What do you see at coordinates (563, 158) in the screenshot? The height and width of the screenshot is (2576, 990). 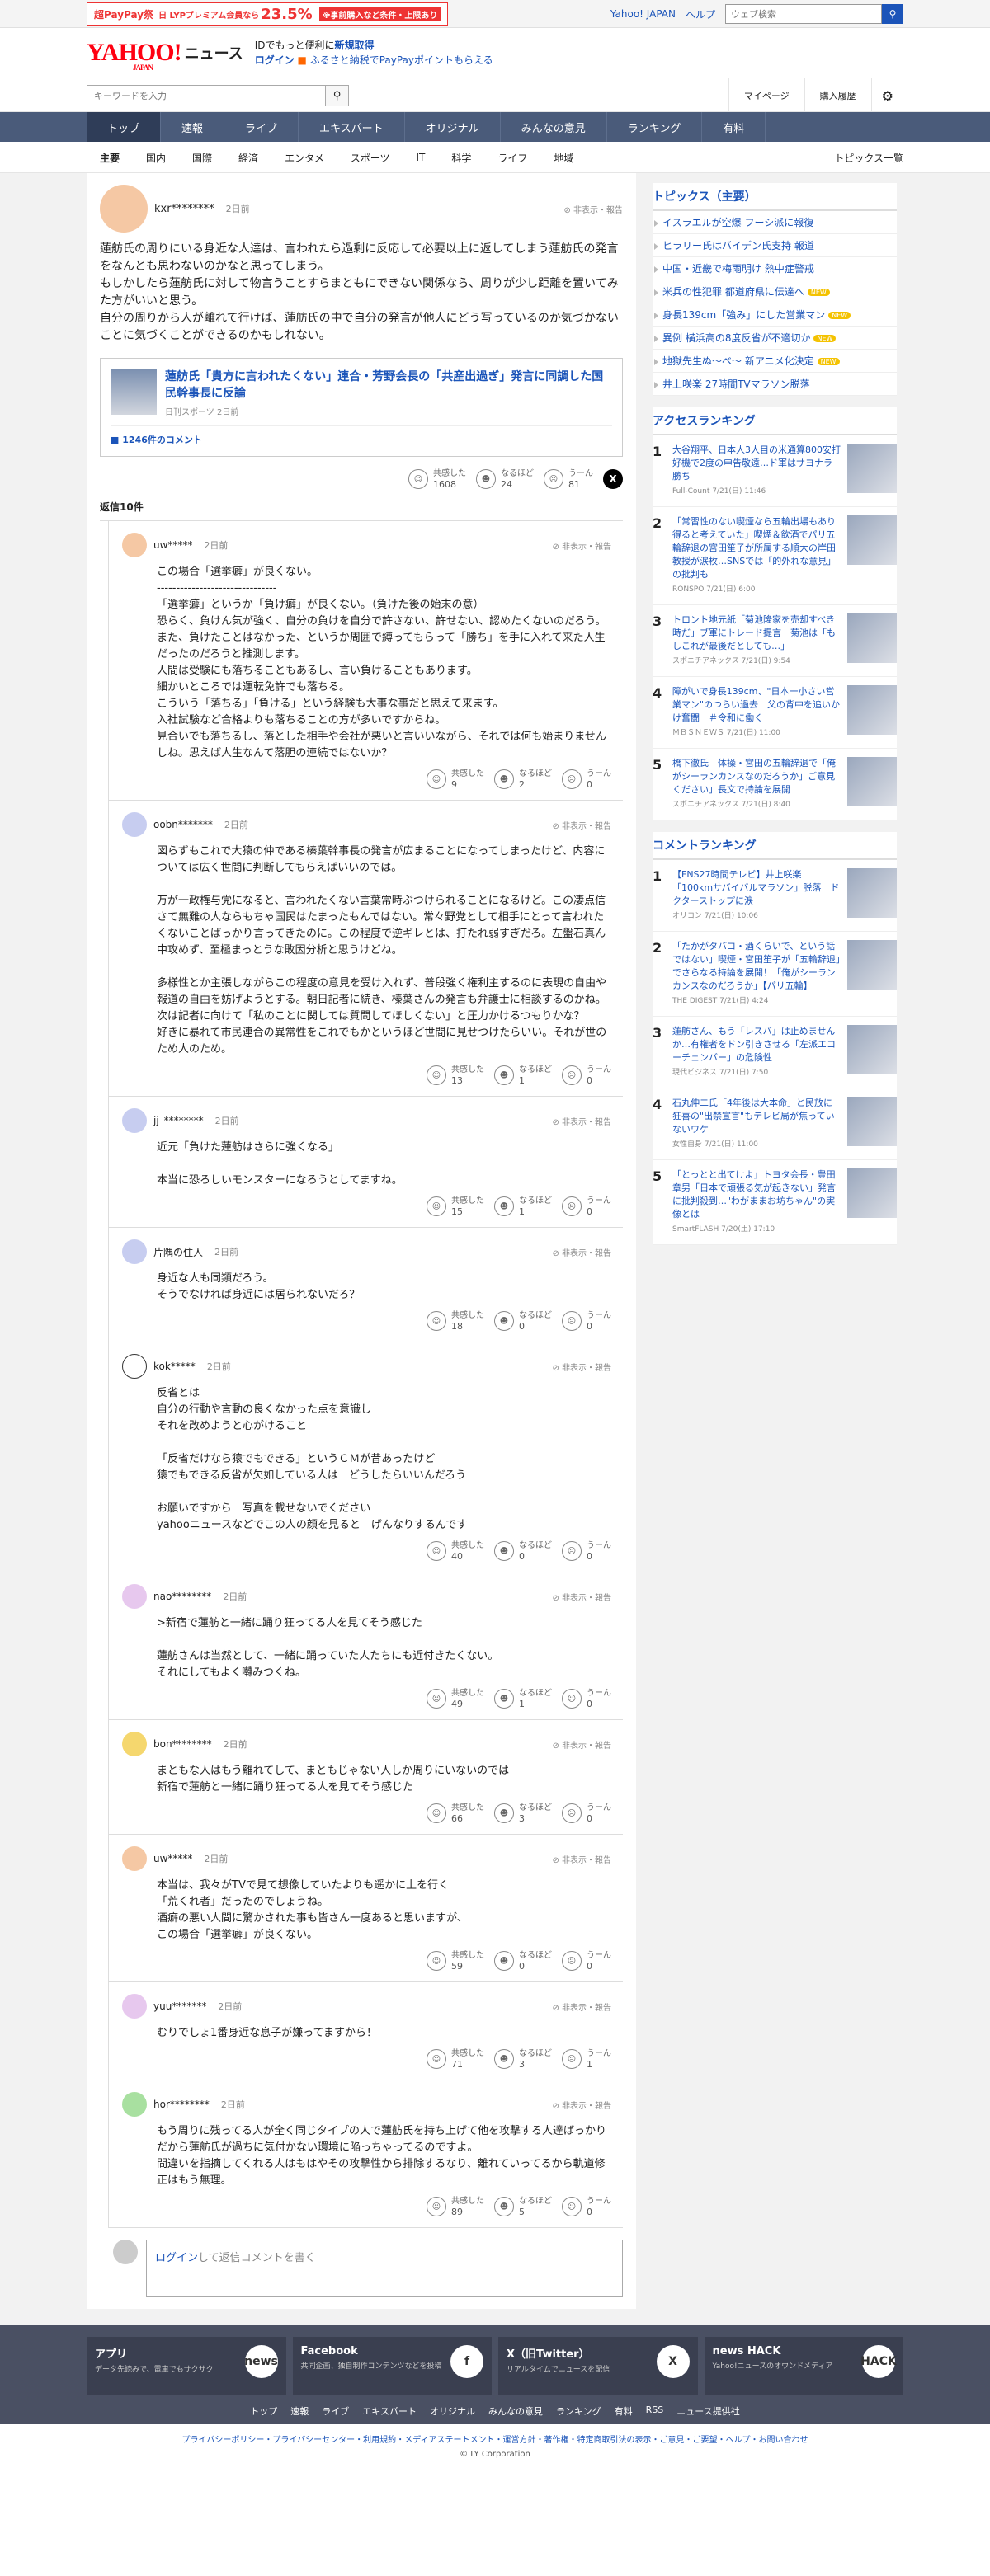 I see `subnav-tab: 地域` at bounding box center [563, 158].